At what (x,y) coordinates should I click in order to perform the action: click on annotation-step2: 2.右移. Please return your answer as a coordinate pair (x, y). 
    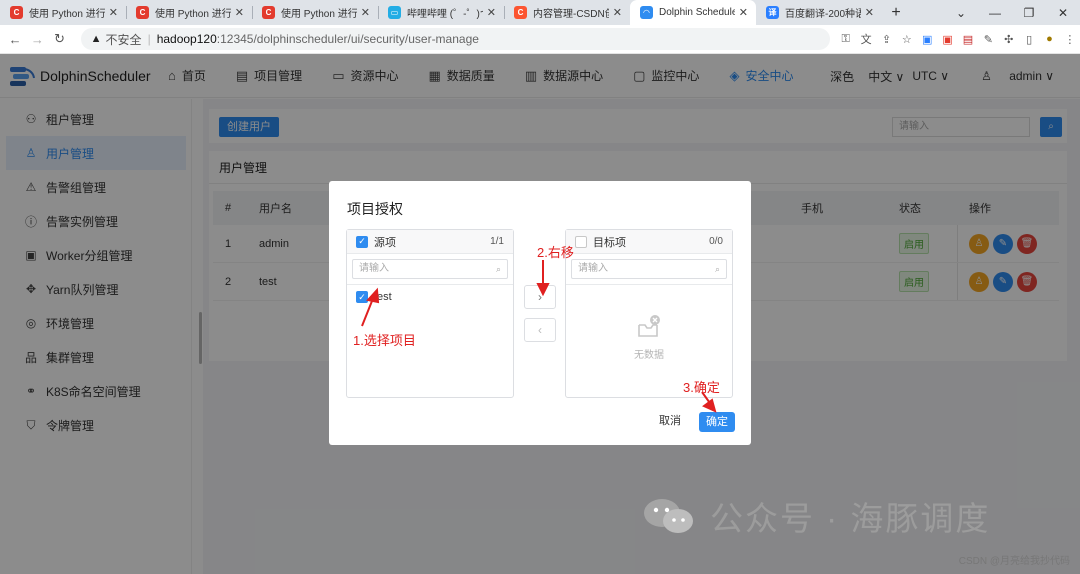
    Looking at the image, I should click on (555, 252).